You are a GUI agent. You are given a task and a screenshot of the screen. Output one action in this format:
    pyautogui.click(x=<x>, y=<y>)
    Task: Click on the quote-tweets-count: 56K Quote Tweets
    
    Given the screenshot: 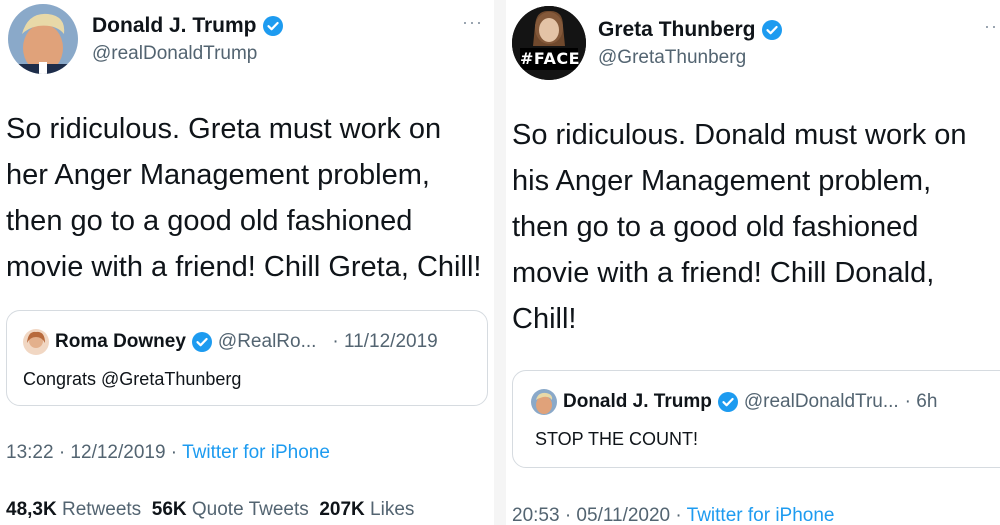 What is the action you would take?
    pyautogui.click(x=230, y=509)
    